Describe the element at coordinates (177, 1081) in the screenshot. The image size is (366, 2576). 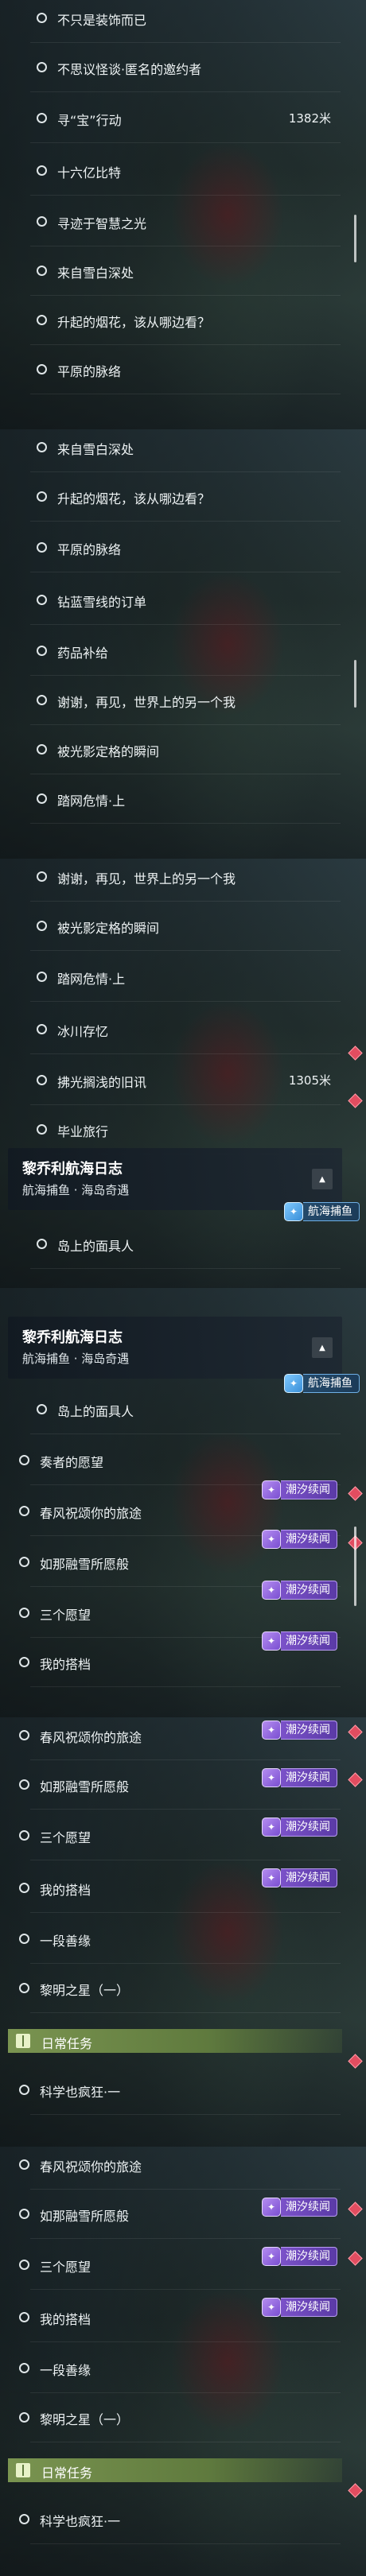
I see `quest-row: 拂光搁浅的旧讯 1305米` at that location.